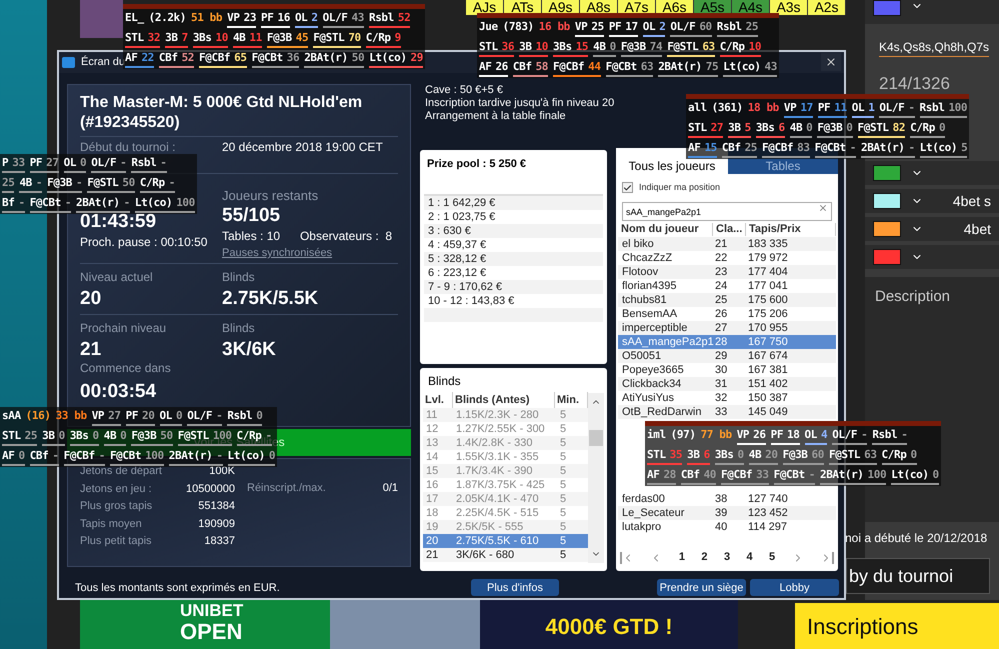 Image resolution: width=999 pixels, height=649 pixels. What do you see at coordinates (247, 39) in the screenshot?
I see `hud-stat: 4B 11` at bounding box center [247, 39].